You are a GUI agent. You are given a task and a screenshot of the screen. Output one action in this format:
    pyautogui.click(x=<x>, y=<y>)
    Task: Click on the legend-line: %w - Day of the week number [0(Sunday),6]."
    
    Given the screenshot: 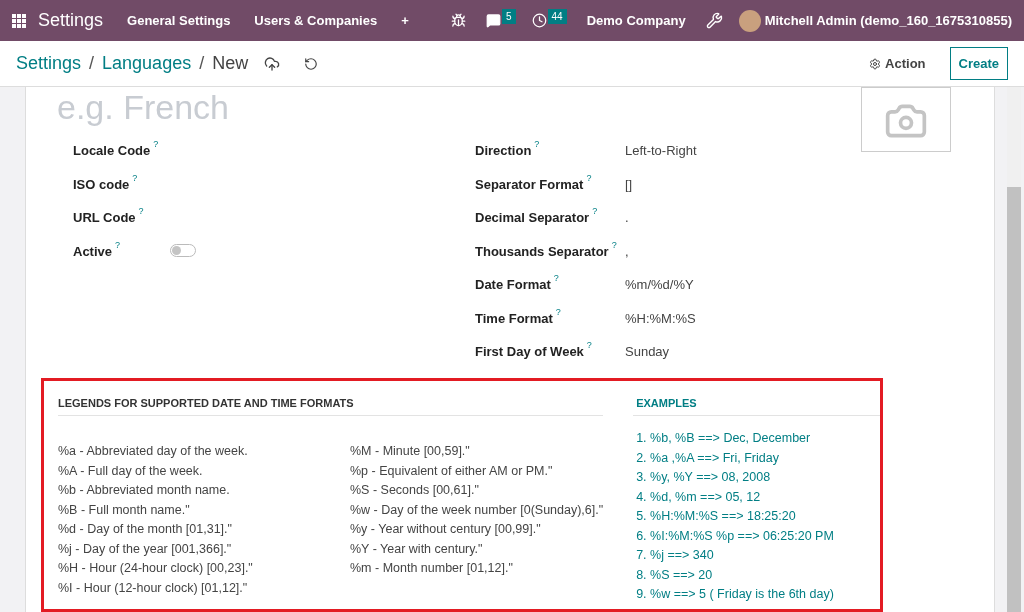 What is the action you would take?
    pyautogui.click(x=477, y=510)
    